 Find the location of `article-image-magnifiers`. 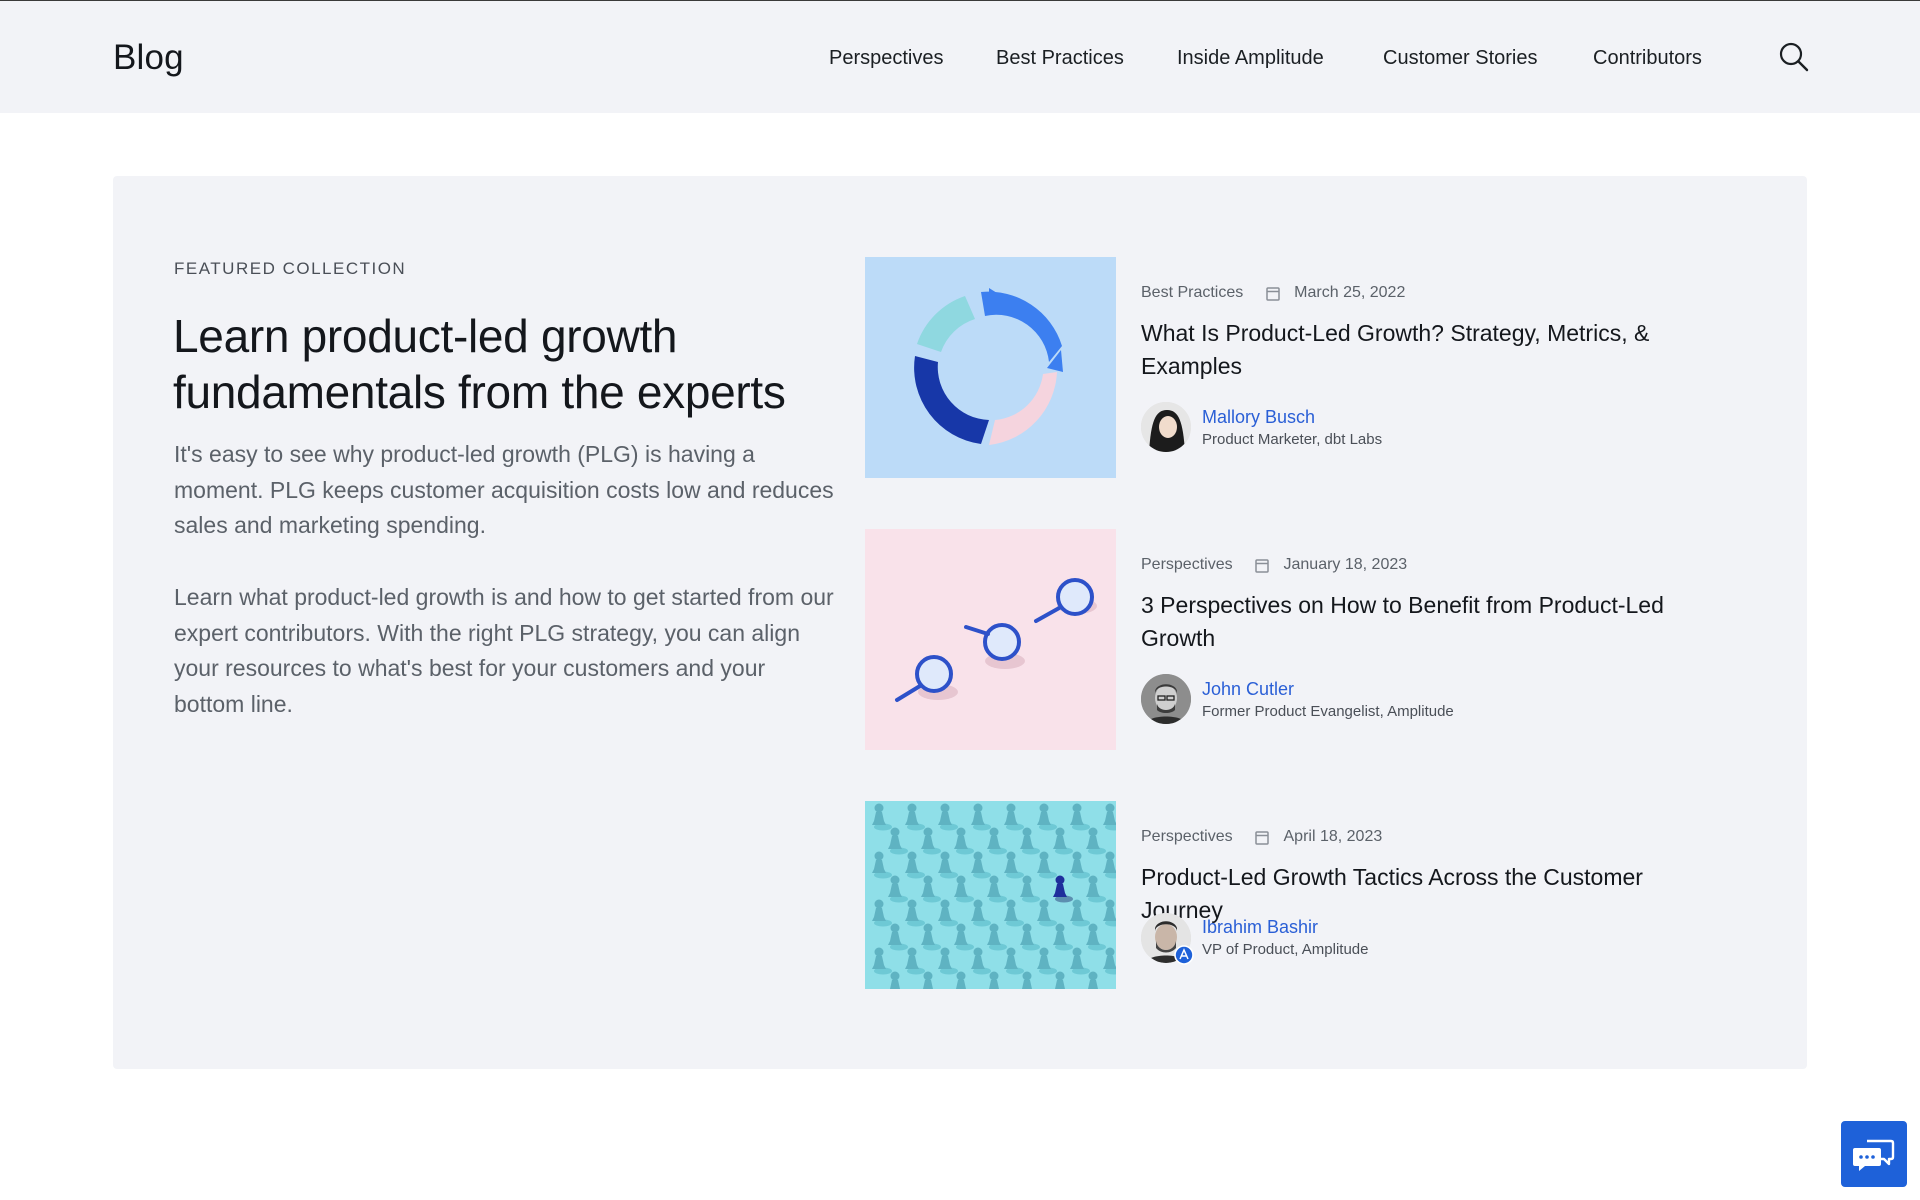

article-image-magnifiers is located at coordinates (990, 639).